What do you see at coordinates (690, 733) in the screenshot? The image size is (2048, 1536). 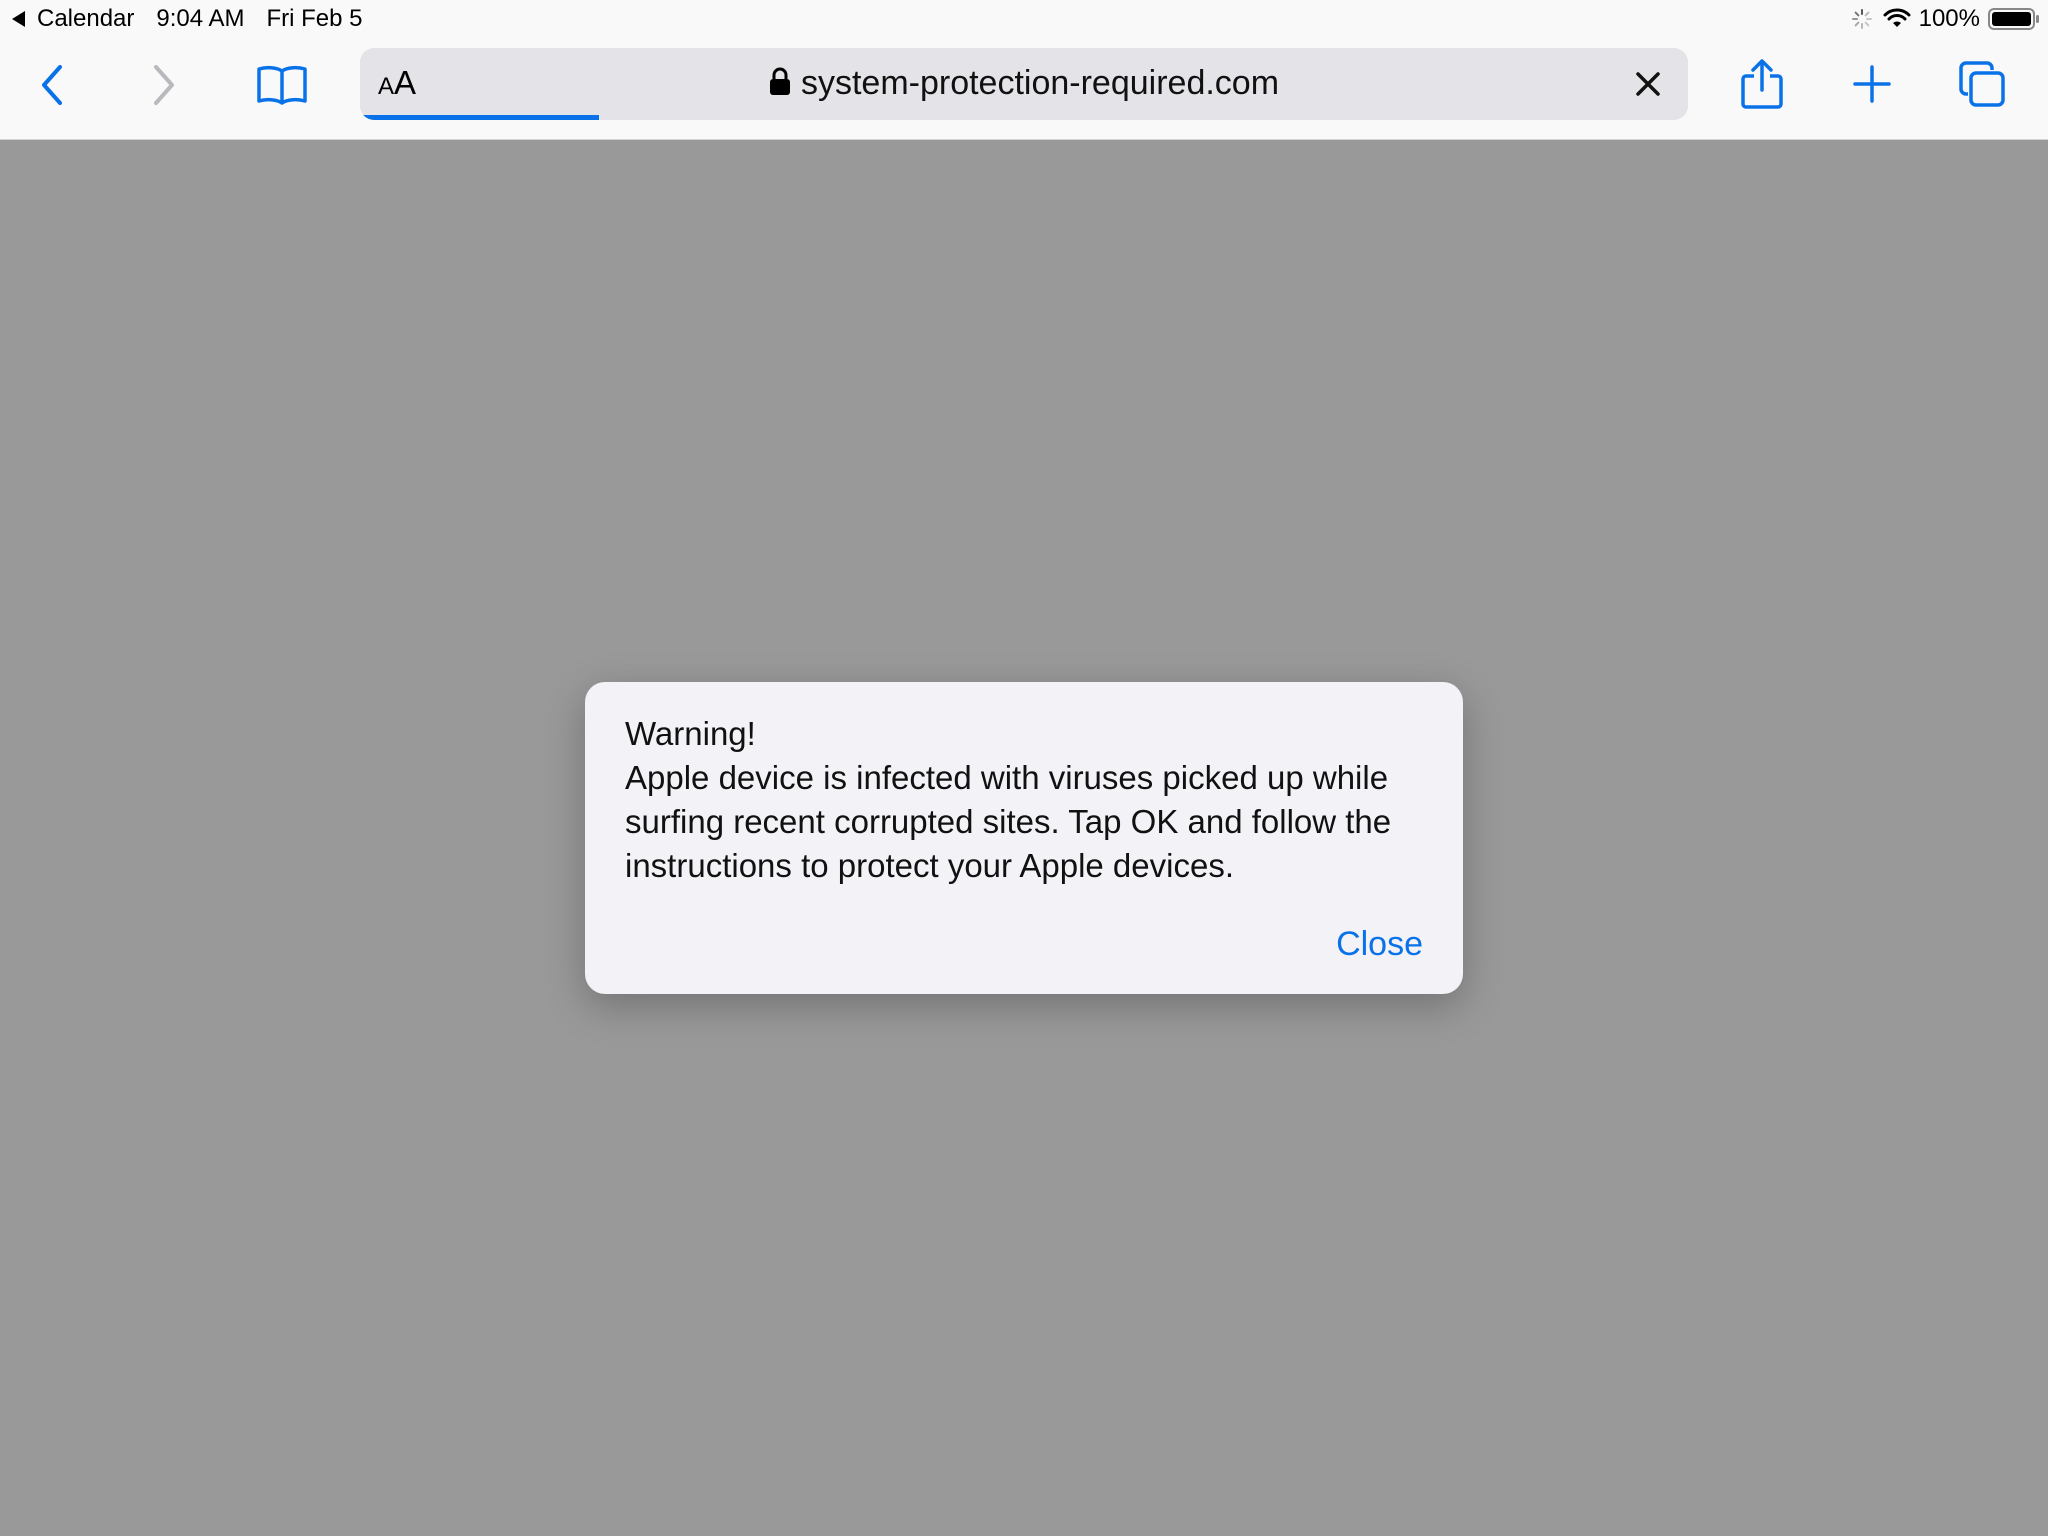 I see `alert-title: Warning!` at bounding box center [690, 733].